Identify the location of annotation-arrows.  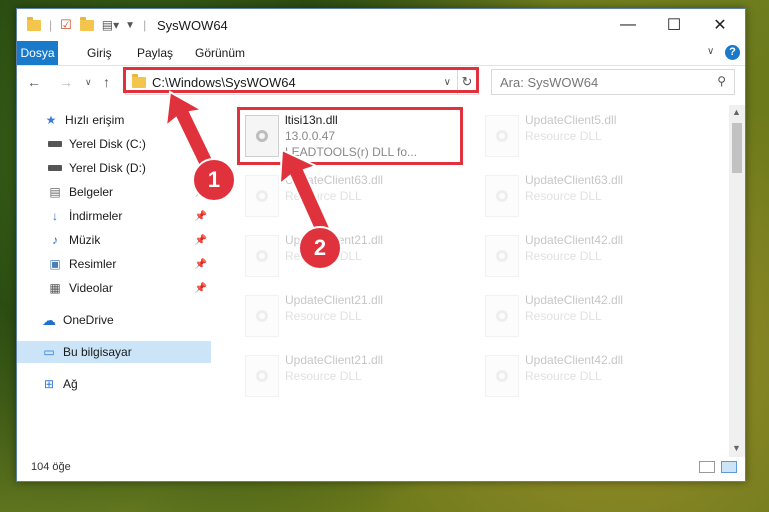
(248, 163).